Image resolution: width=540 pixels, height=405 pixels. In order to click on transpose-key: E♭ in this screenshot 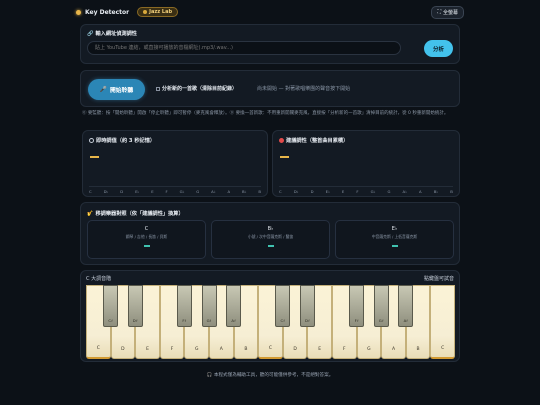, I will do `click(394, 229)`.